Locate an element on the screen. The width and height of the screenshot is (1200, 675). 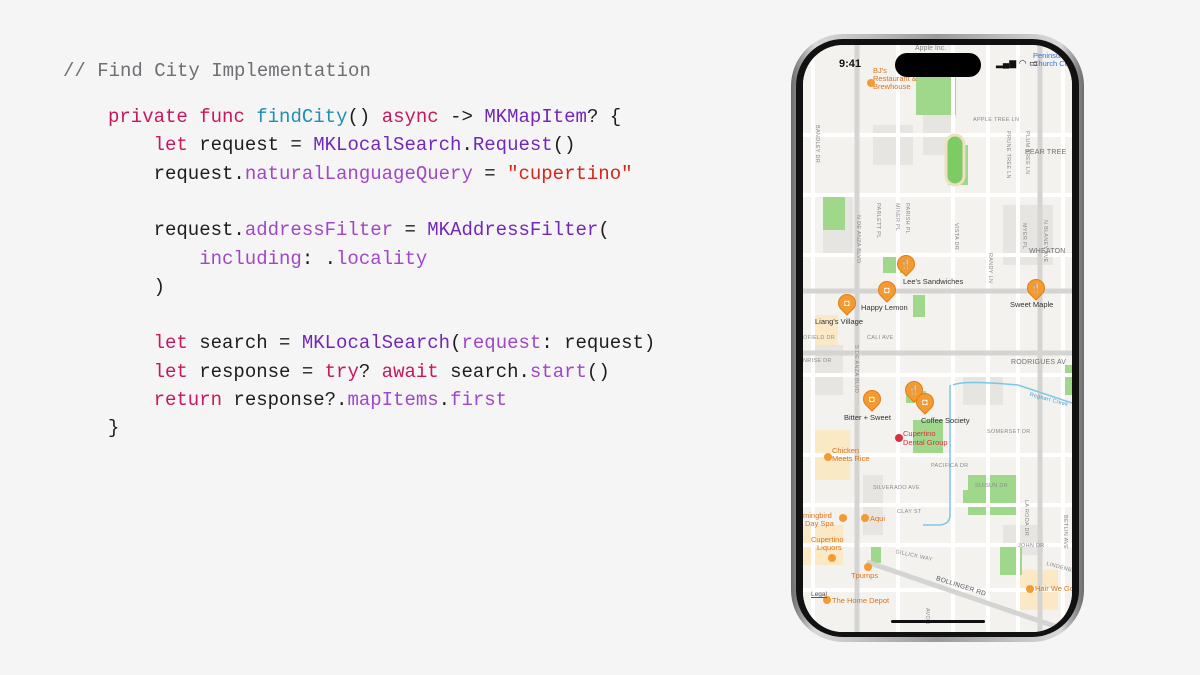
street-label: JOHN DR is located at coordinates (1031, 546).